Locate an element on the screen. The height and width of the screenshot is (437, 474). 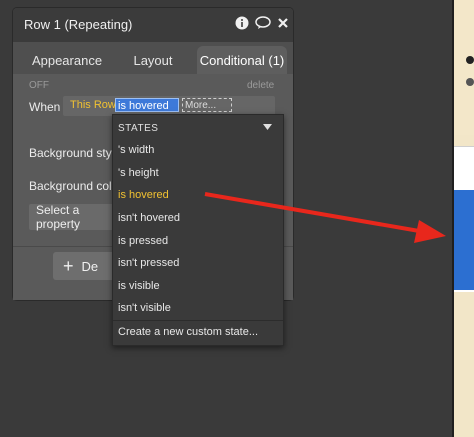
annotation-arrow is located at coordinates (325, 217).